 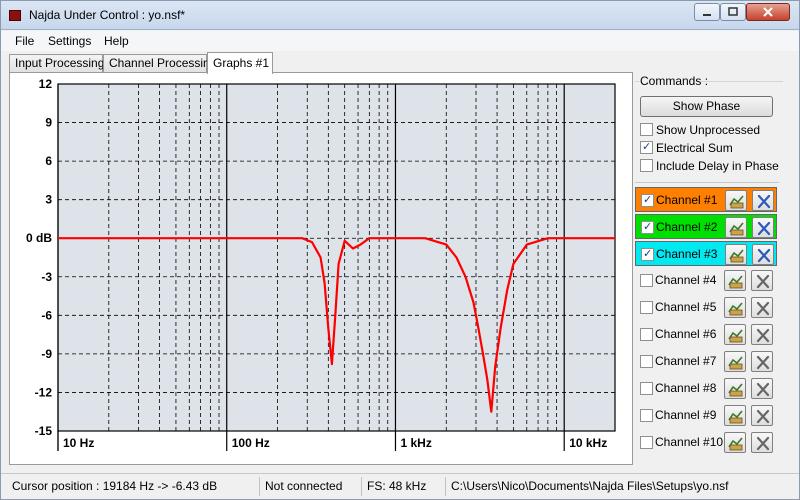 I want to click on option-label: Include Delay in Phase, so click(x=717, y=166).